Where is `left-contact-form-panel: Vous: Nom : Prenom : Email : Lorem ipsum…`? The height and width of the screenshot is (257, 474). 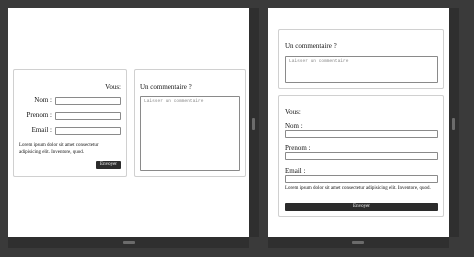
left-contact-form-panel: Vous: Nom : Prenom : Email : Lorem ipsum… is located at coordinates (70, 123).